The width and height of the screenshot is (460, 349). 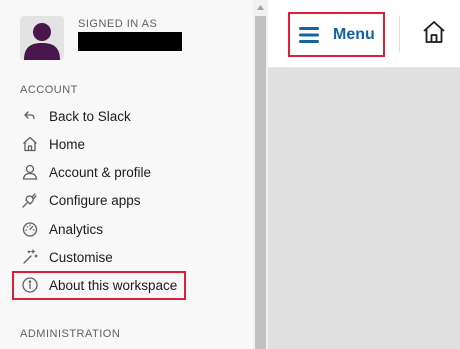 What do you see at coordinates (260, 7) in the screenshot?
I see `scroll-up-arrow-icon` at bounding box center [260, 7].